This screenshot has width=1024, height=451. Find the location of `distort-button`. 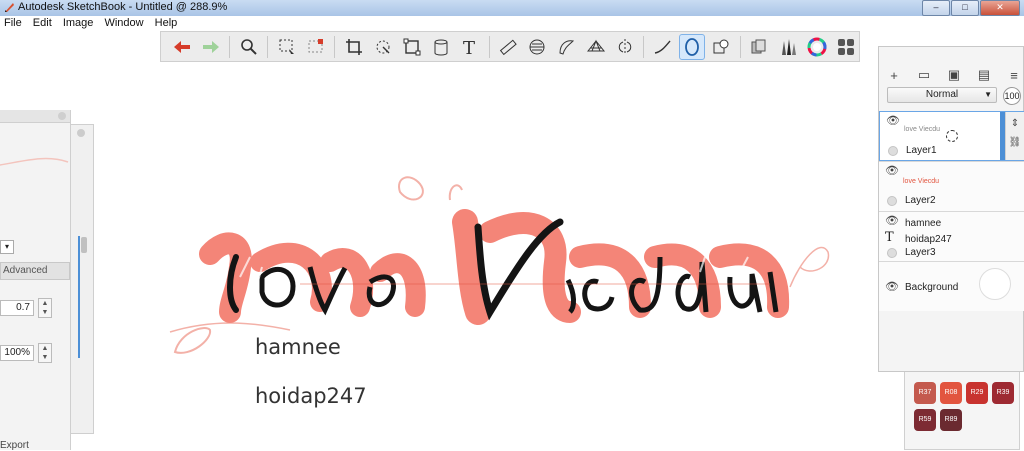

distort-button is located at coordinates (412, 47).